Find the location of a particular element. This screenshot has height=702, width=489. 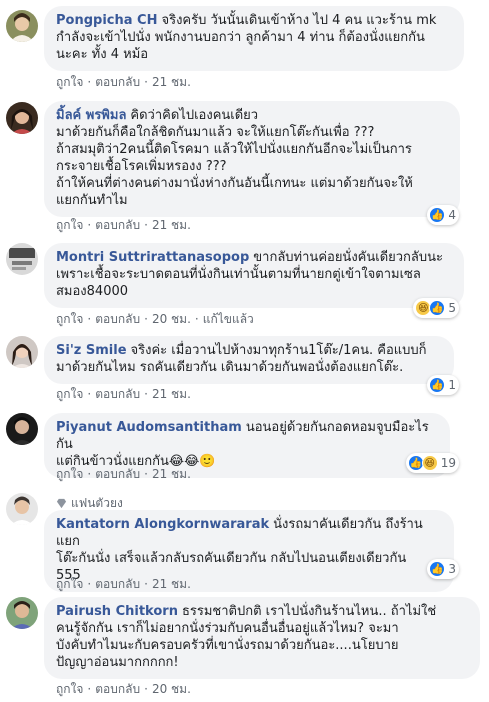

reaction-count: 1 is located at coordinates (452, 385).